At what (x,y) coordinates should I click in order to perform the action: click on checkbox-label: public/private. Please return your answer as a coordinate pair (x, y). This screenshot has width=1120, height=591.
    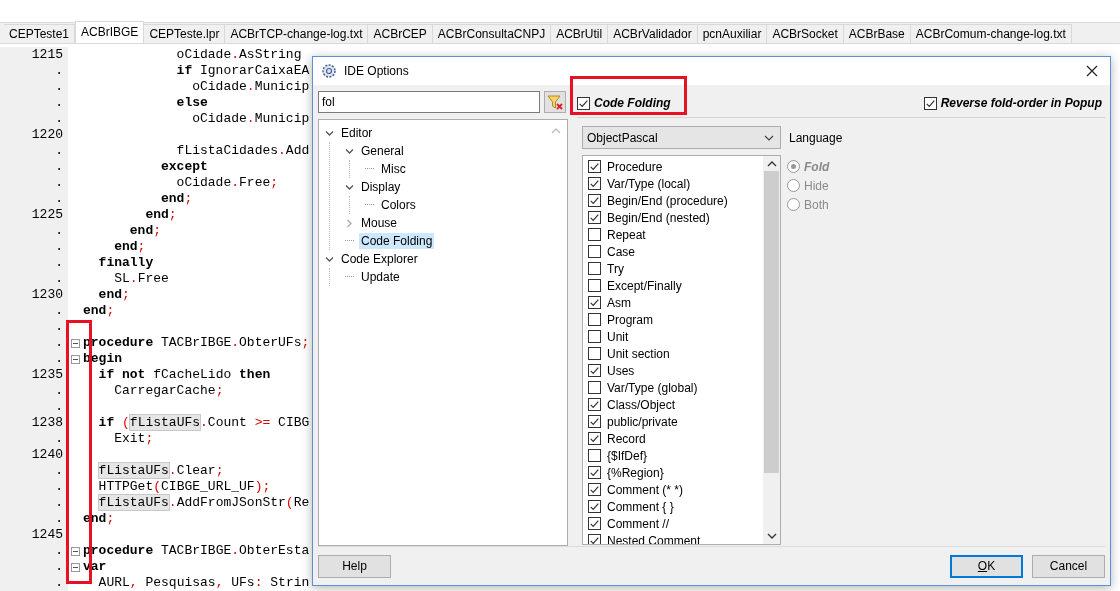
    Looking at the image, I should click on (642, 421).